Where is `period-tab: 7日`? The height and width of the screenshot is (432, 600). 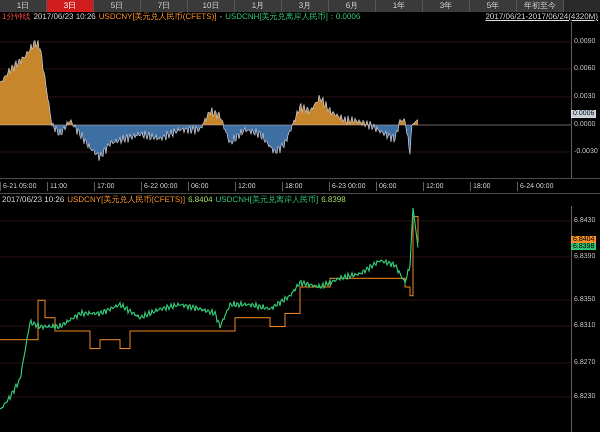 period-tab: 7日 is located at coordinates (164, 6).